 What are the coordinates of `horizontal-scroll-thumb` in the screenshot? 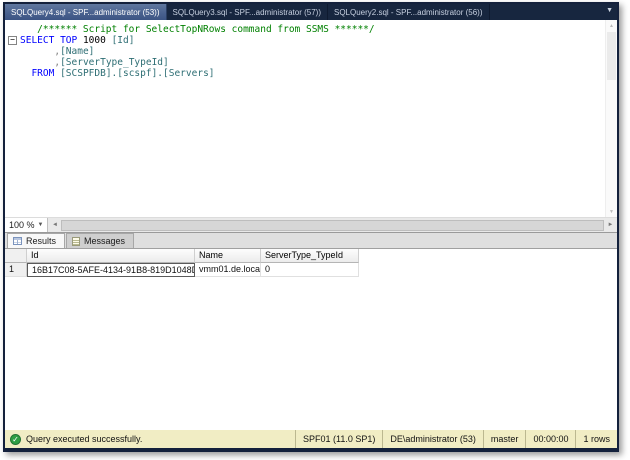 It's located at (332, 225).